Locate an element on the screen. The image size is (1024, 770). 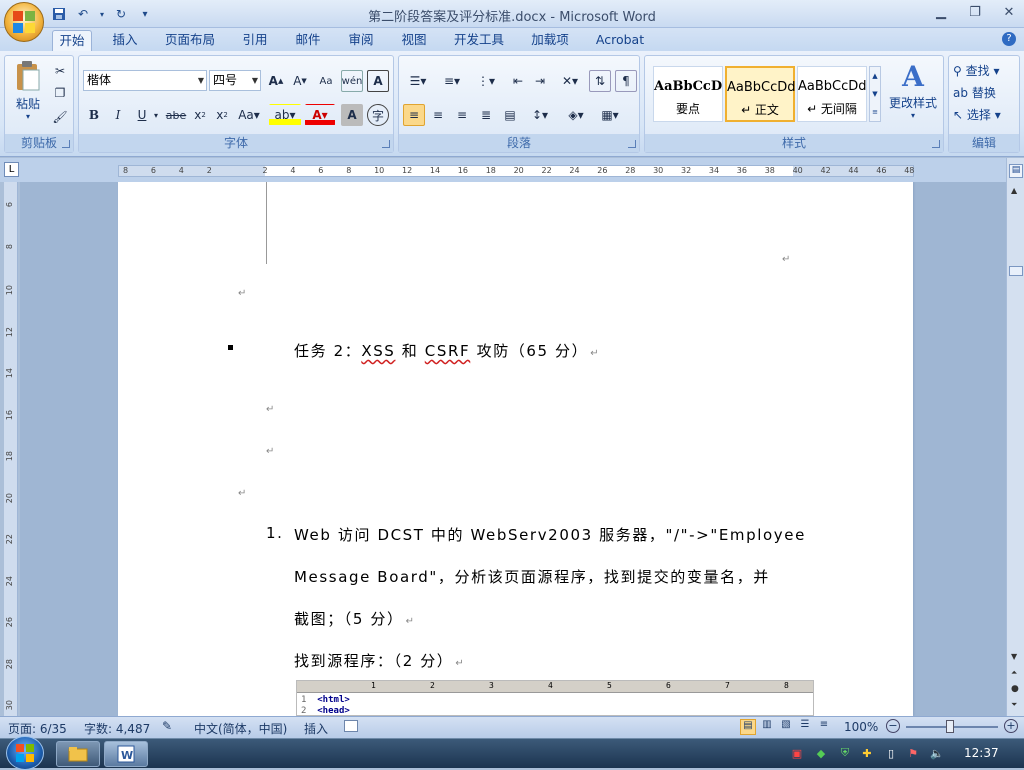
restore-button: ❐ is located at coordinates (975, 12).